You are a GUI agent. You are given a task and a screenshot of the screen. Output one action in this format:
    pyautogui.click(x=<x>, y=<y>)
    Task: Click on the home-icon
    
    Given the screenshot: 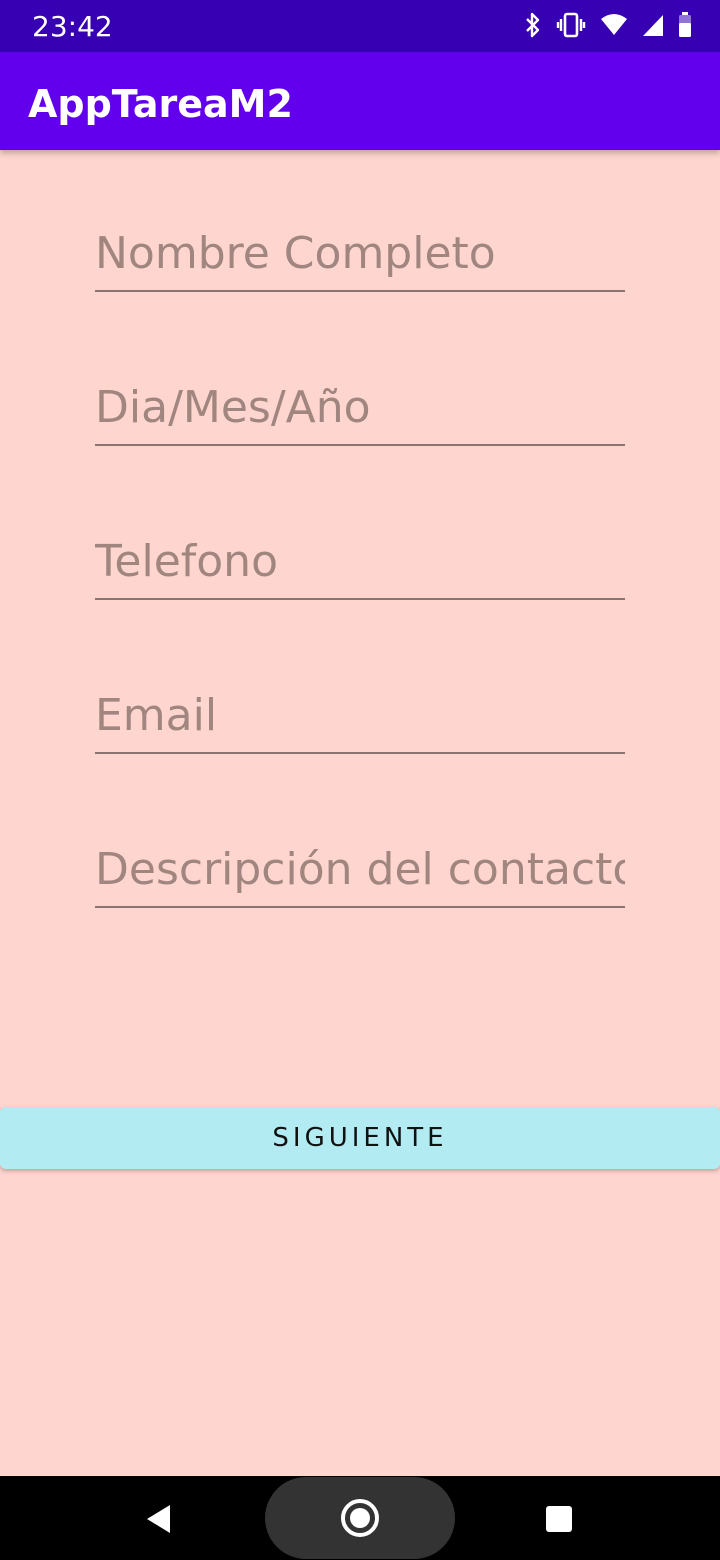 What is the action you would take?
    pyautogui.click(x=360, y=1518)
    